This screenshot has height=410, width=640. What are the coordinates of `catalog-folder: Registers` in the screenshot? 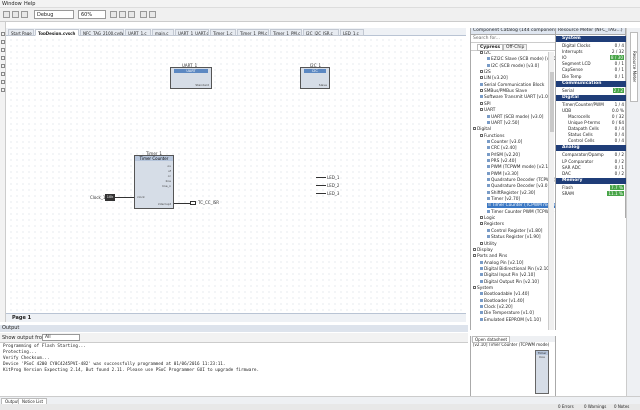 It's located at (492, 224).